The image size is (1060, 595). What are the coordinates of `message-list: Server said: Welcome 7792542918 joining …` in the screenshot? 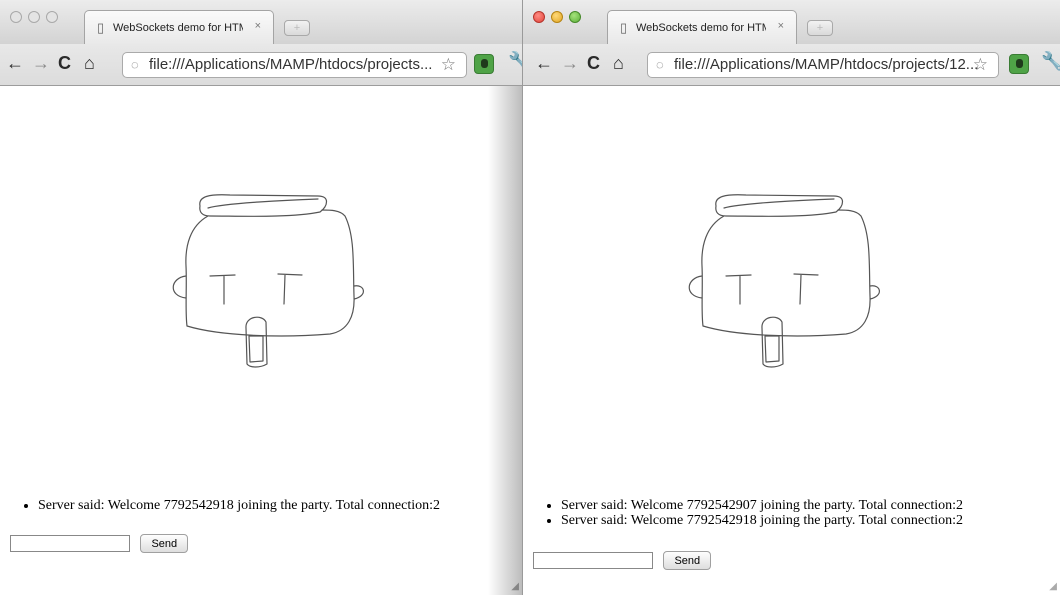 It's located at (232, 505).